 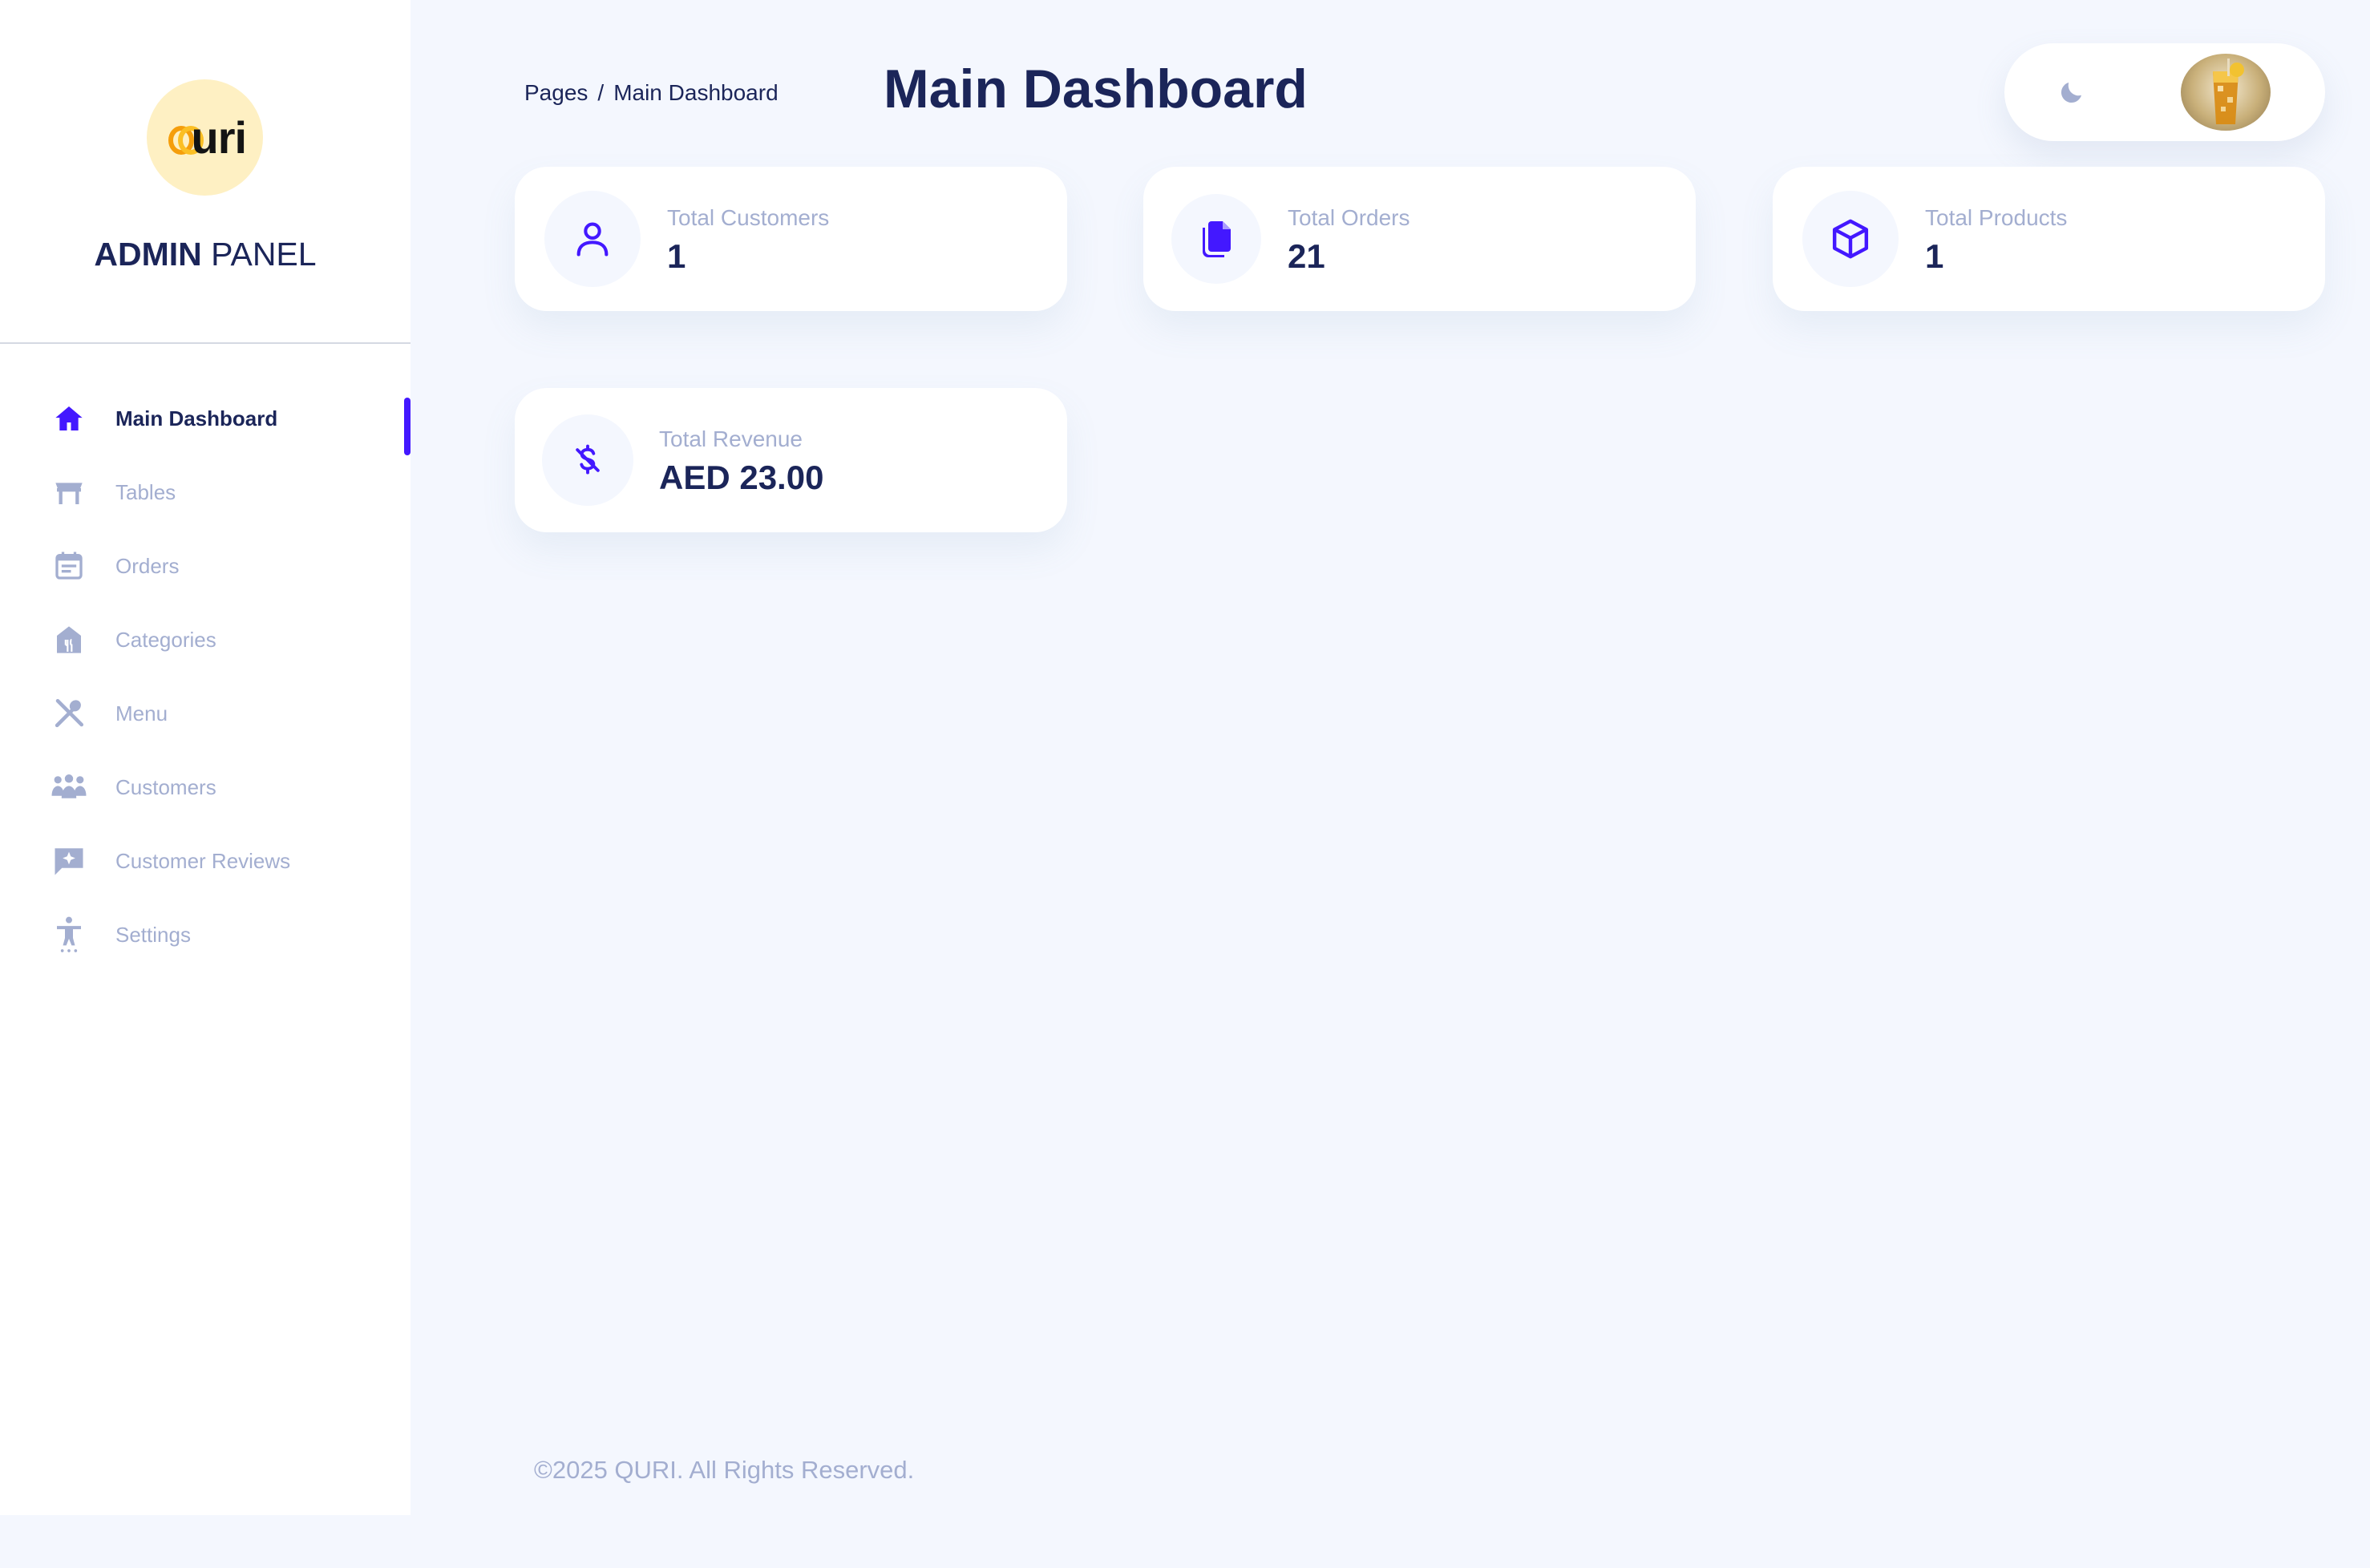 What do you see at coordinates (219, 137) in the screenshot?
I see `logo-text: uri` at bounding box center [219, 137].